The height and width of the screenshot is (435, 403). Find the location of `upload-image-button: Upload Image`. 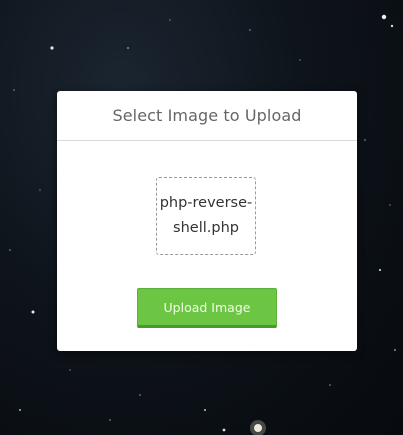

upload-image-button: Upload Image is located at coordinates (207, 308).